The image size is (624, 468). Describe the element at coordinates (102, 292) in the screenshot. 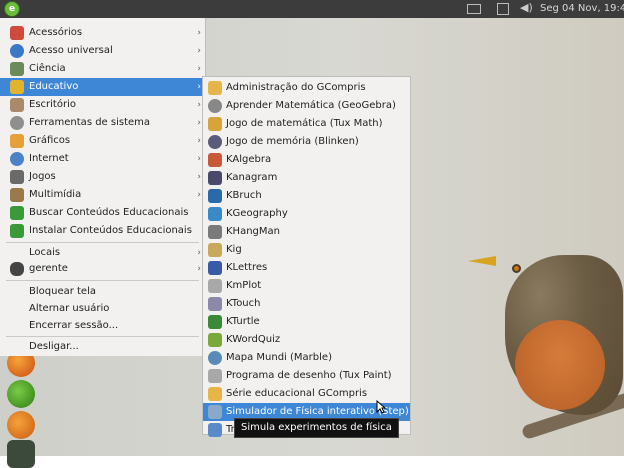

I see `menu-item-bloquear-tela: Bloquear tela` at that location.